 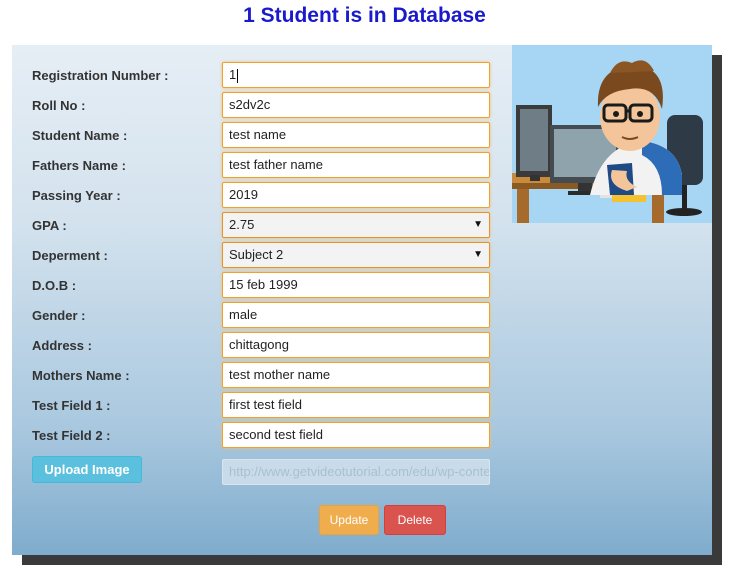 I want to click on test-field-2-label: Test Field 2 :, so click(x=71, y=435).